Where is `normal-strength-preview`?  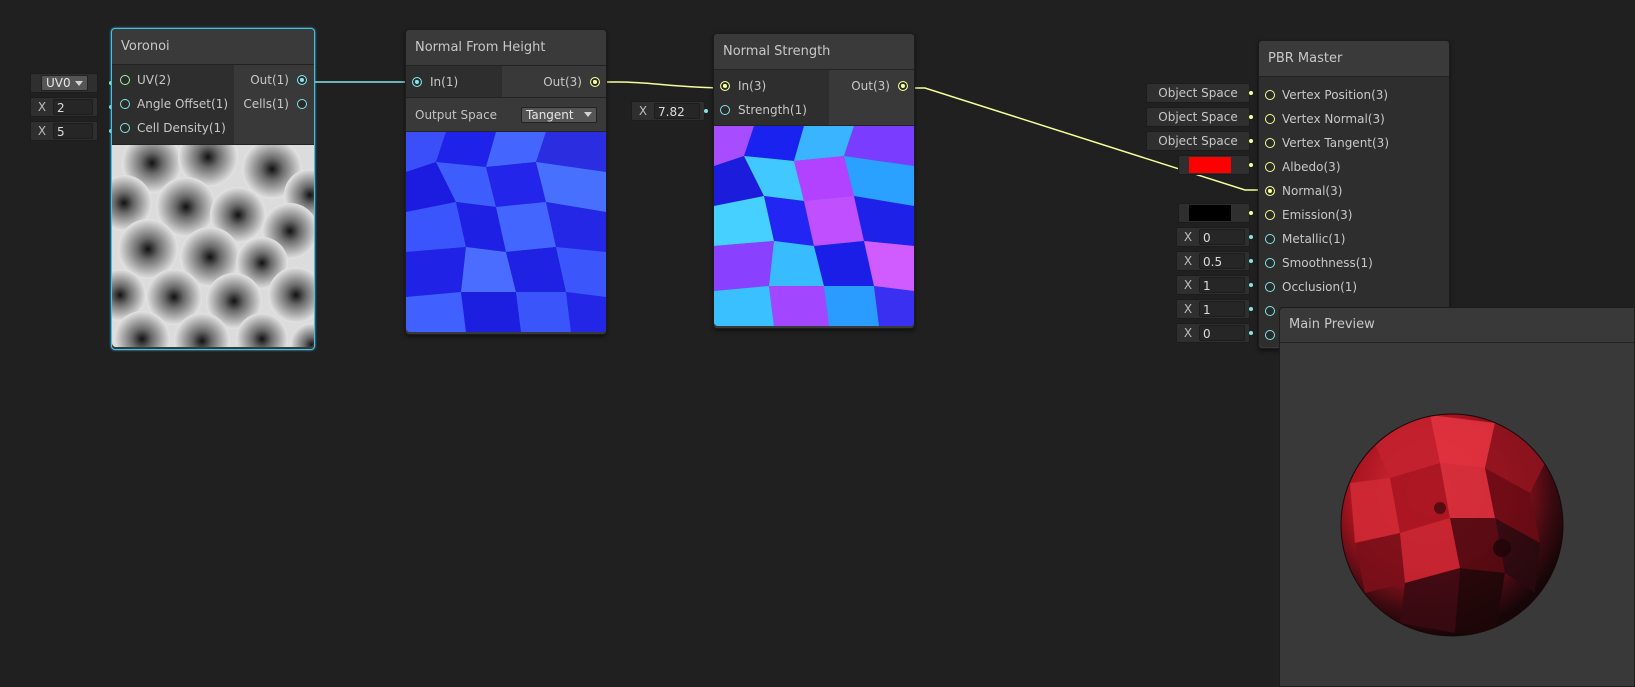 normal-strength-preview is located at coordinates (814, 226).